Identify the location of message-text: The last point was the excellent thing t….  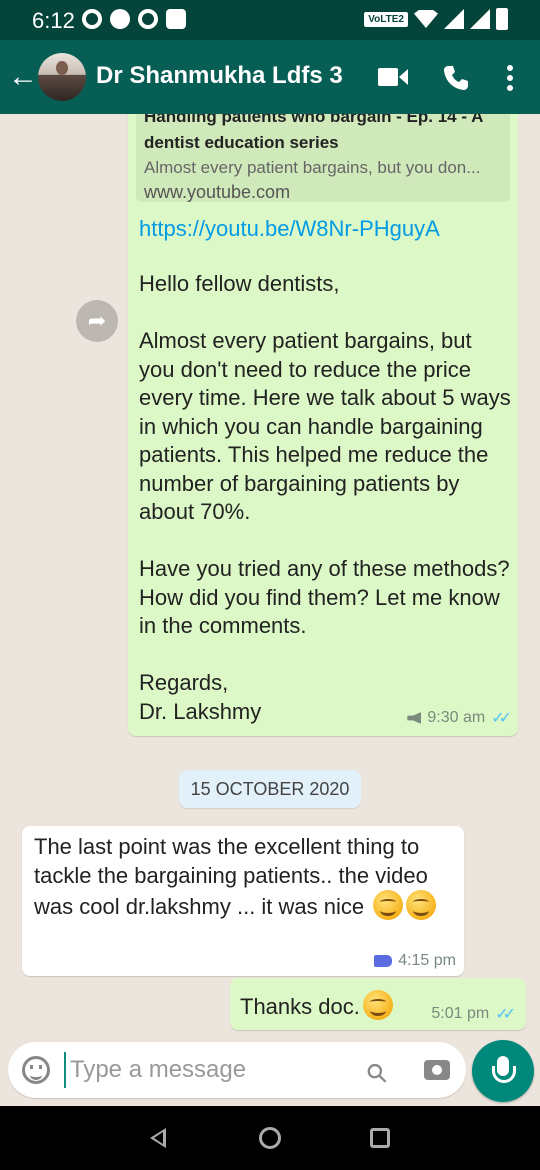
(231, 876).